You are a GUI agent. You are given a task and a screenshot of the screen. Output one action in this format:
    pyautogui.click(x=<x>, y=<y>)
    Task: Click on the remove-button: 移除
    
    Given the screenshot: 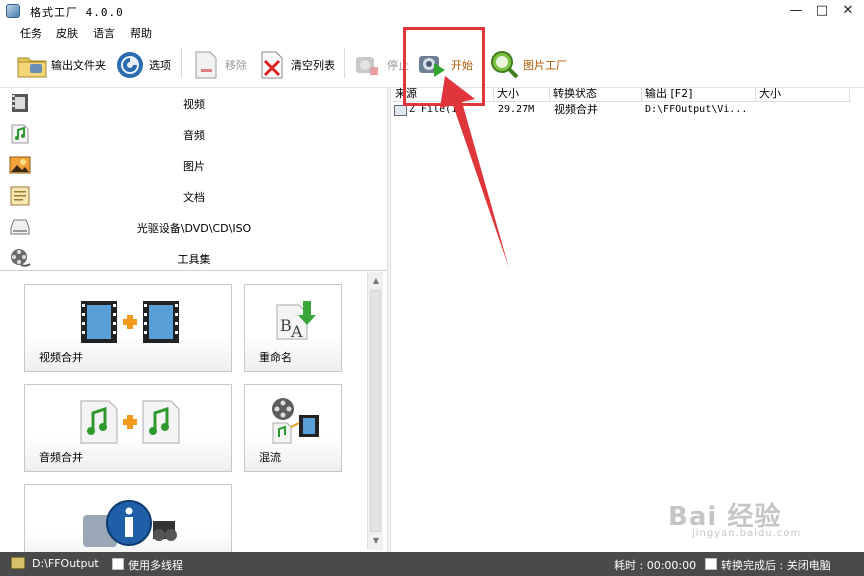 What is the action you would take?
    pyautogui.click(x=218, y=65)
    